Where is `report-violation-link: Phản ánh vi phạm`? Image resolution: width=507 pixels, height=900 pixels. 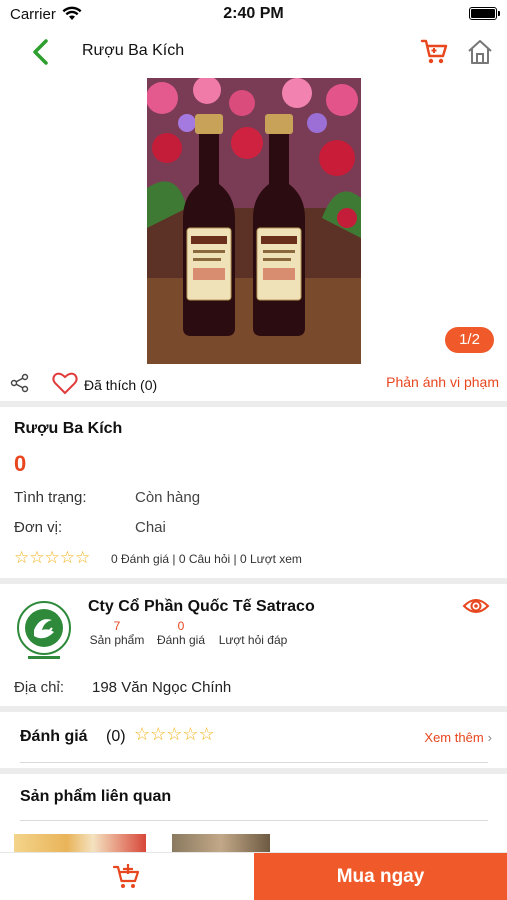 report-violation-link: Phản ánh vi phạm is located at coordinates (442, 382).